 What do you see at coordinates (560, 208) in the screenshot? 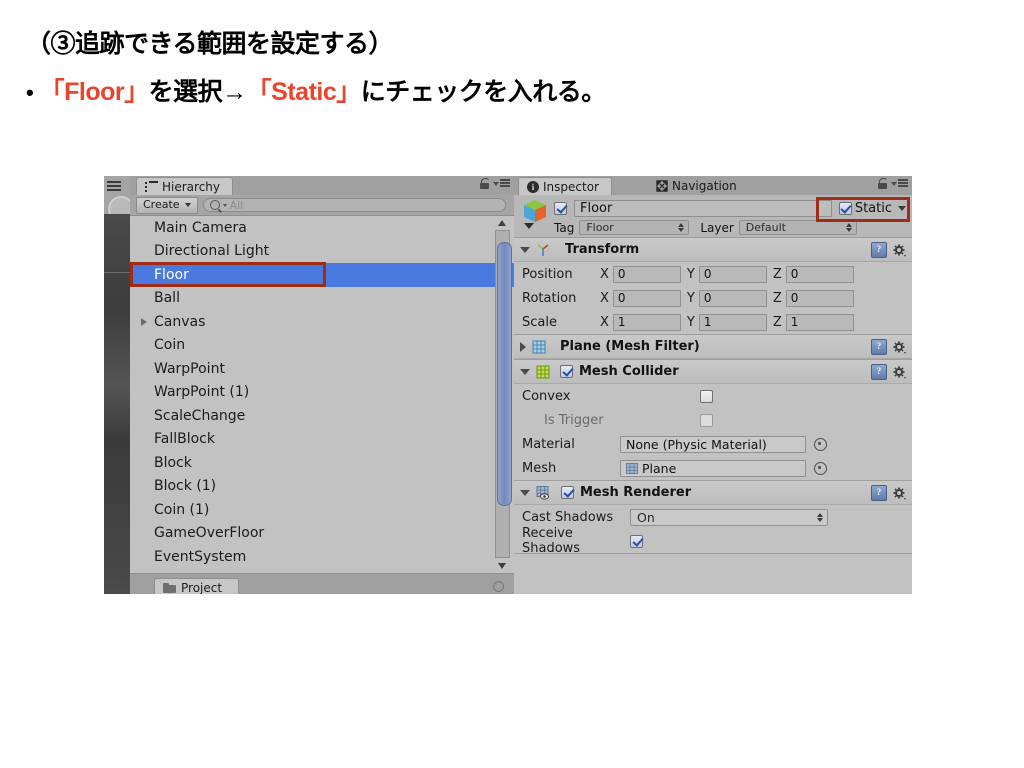
I see `gameobject-enabled-checkbox` at bounding box center [560, 208].